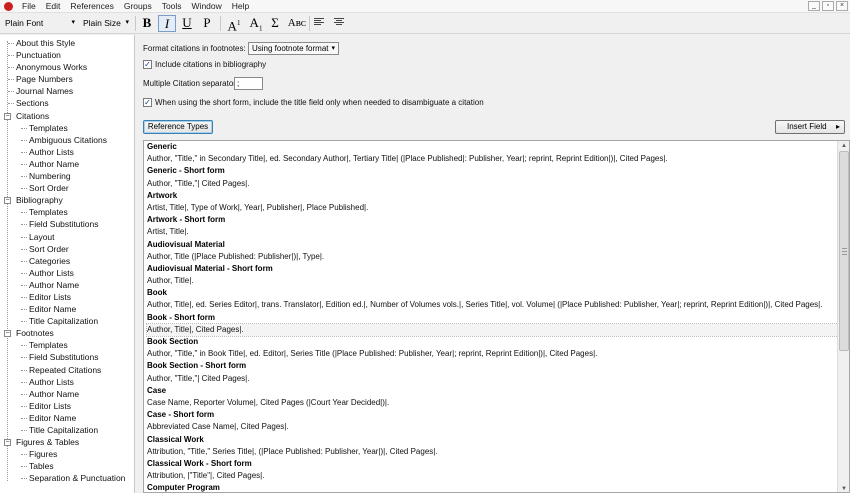 Image resolution: width=850 pixels, height=493 pixels. What do you see at coordinates (147, 64) in the screenshot?
I see `include-citations-checkbox: ✓` at bounding box center [147, 64].